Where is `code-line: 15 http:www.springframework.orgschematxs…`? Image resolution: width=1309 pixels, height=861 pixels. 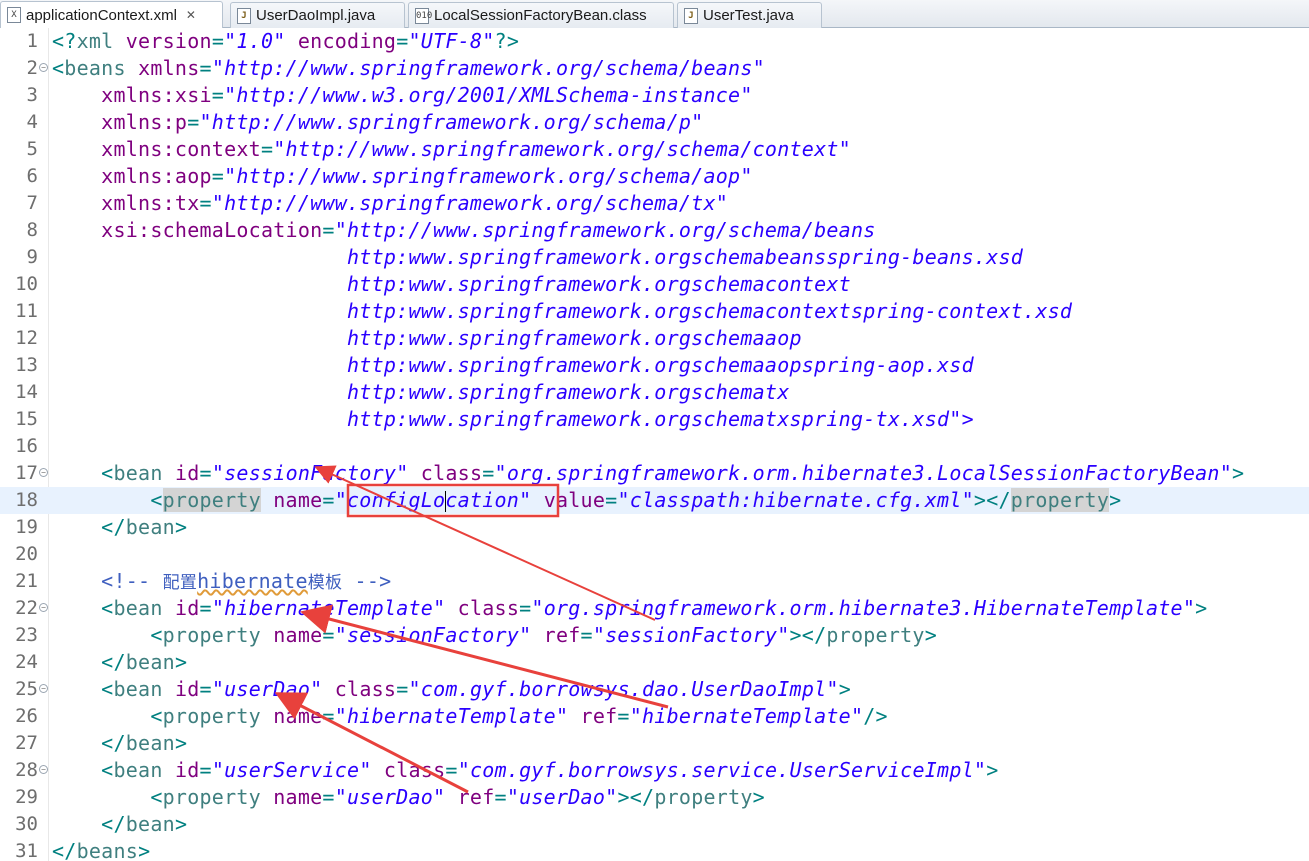 code-line: 15 http:www.springframework.orgschematxs… is located at coordinates (654, 419).